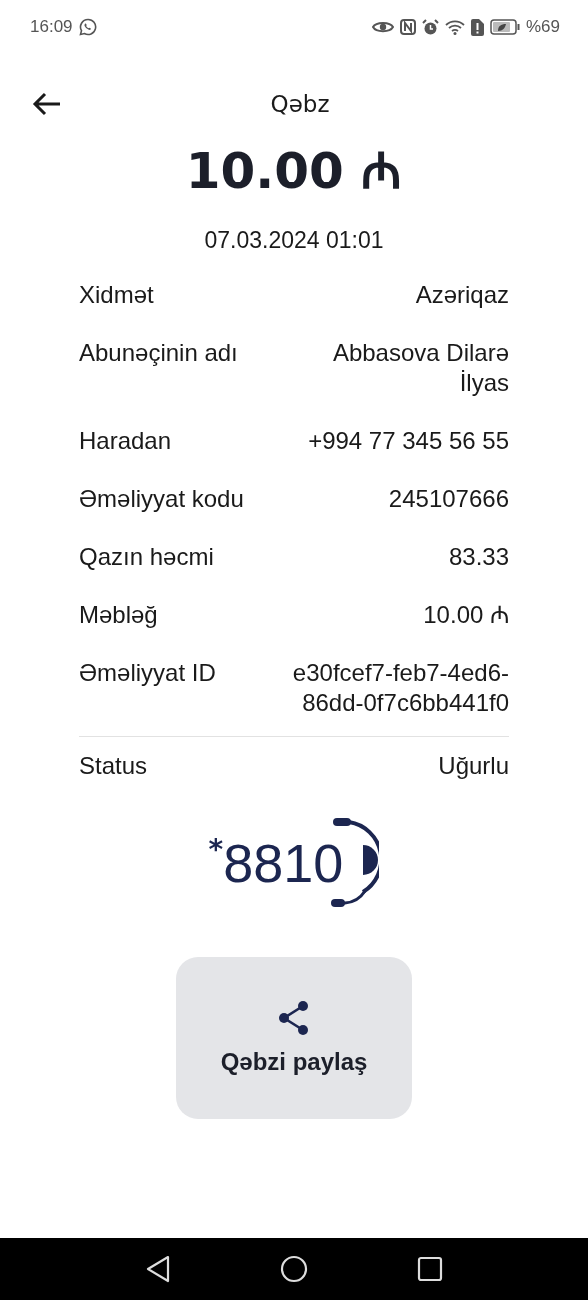  Describe the element at coordinates (430, 27) in the screenshot. I see `alarm-icon` at that location.